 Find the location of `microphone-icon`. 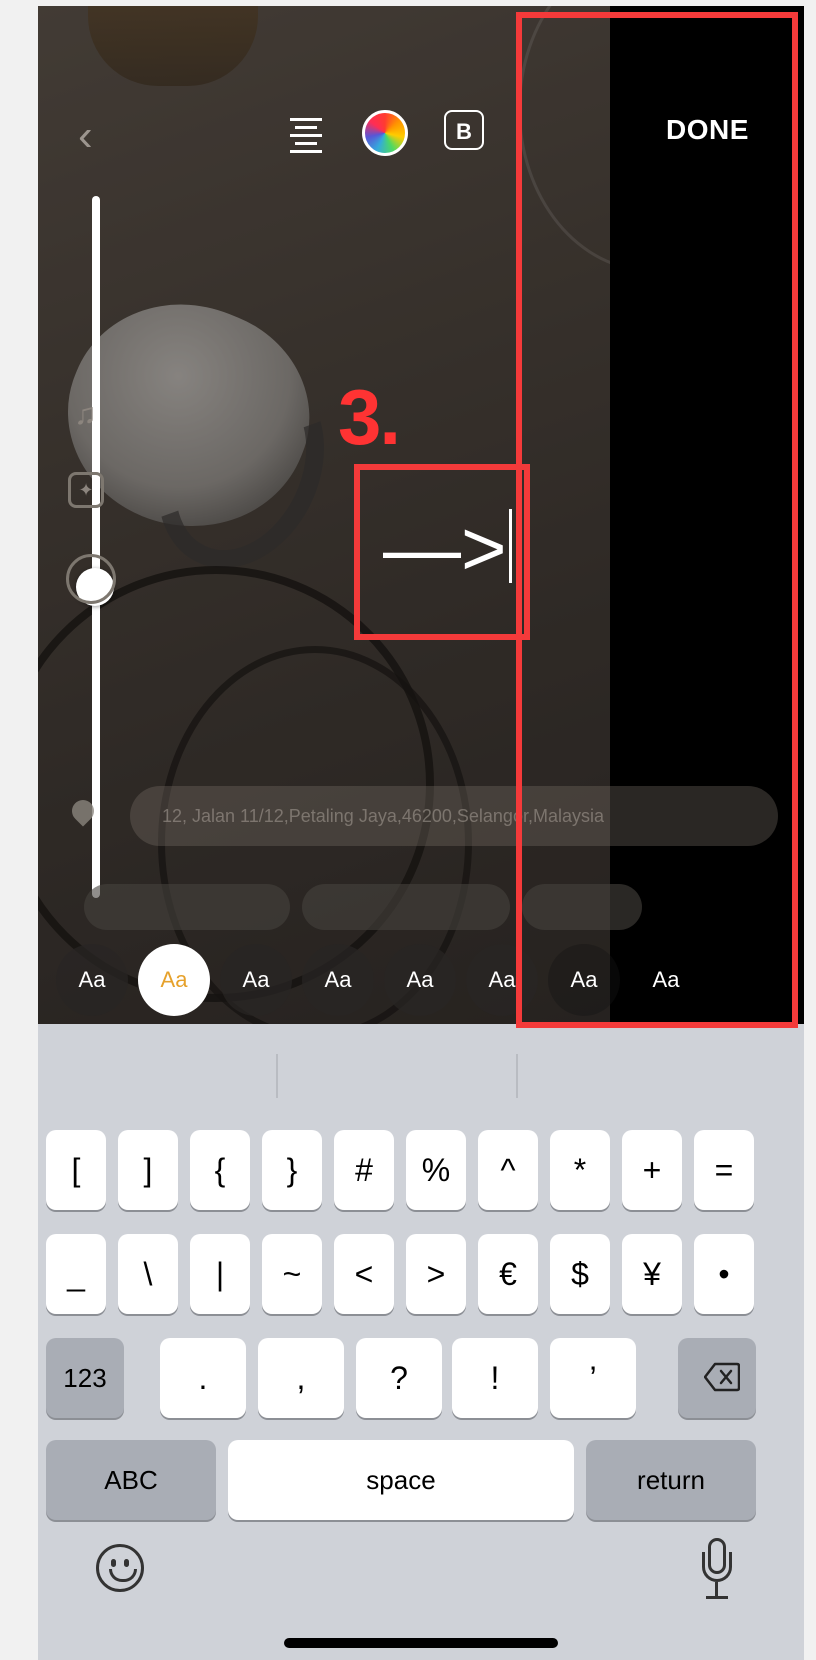

microphone-icon is located at coordinates (717, 1570).